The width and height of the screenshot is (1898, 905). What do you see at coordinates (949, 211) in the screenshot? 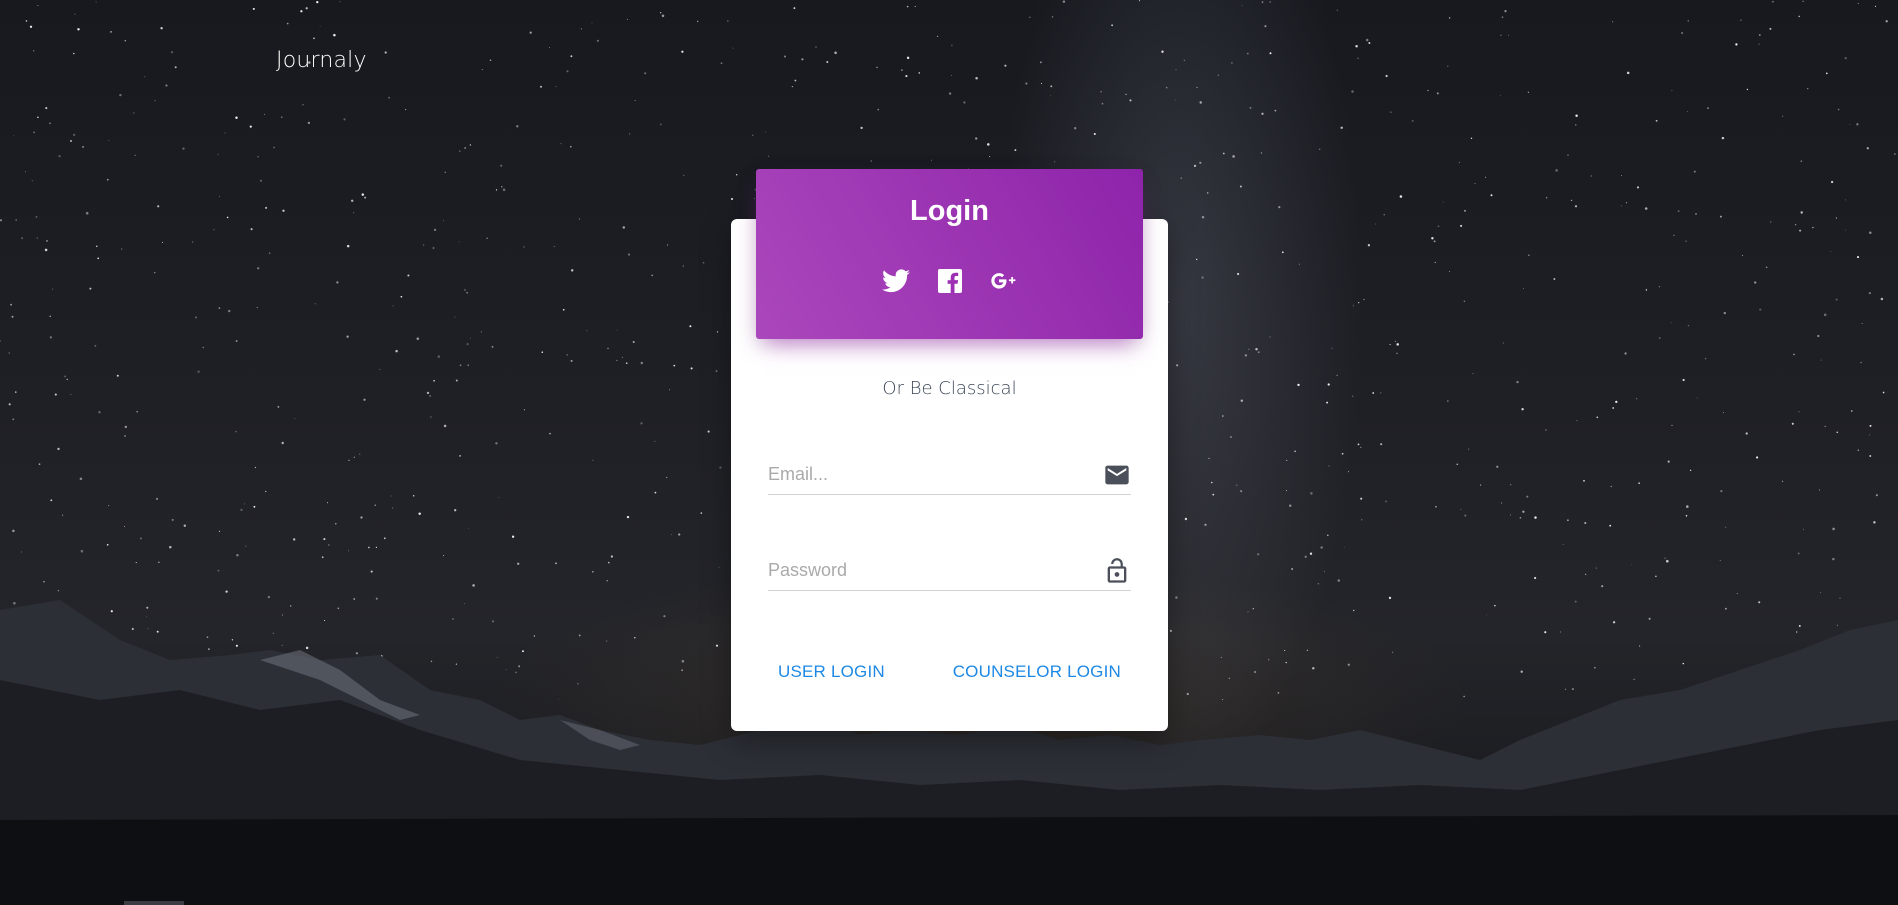
I see `card-title: Login` at bounding box center [949, 211].